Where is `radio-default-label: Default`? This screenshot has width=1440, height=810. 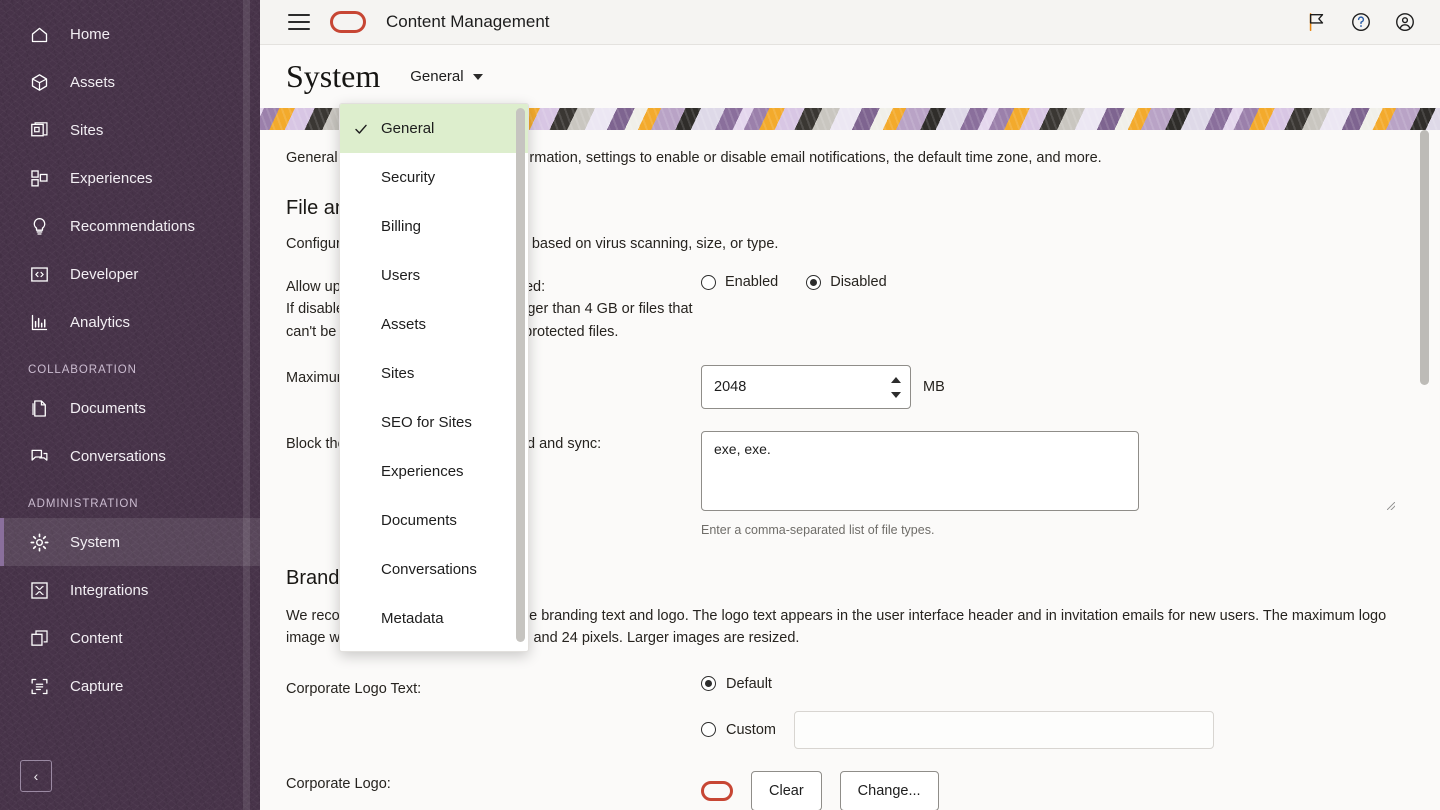 radio-default-label: Default is located at coordinates (749, 683).